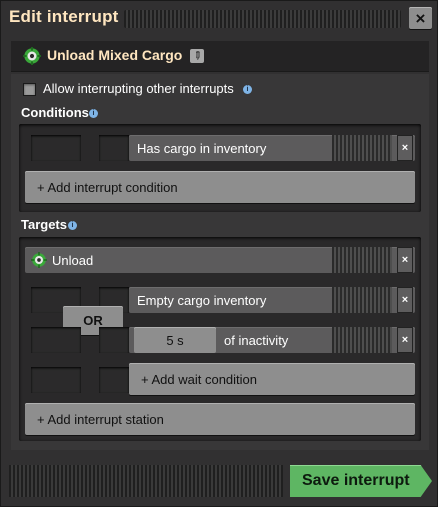 The image size is (438, 507). Describe the element at coordinates (115, 55) in the screenshot. I see `interrupt-name: Unload Mixed Cargo` at that location.